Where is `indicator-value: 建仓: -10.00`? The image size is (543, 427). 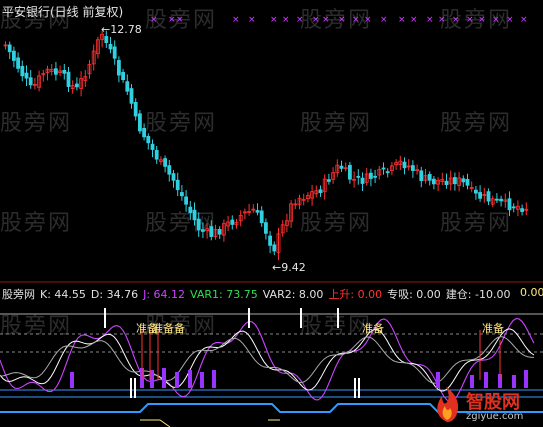
indicator-value: 建仓: -10.00 is located at coordinates (478, 294).